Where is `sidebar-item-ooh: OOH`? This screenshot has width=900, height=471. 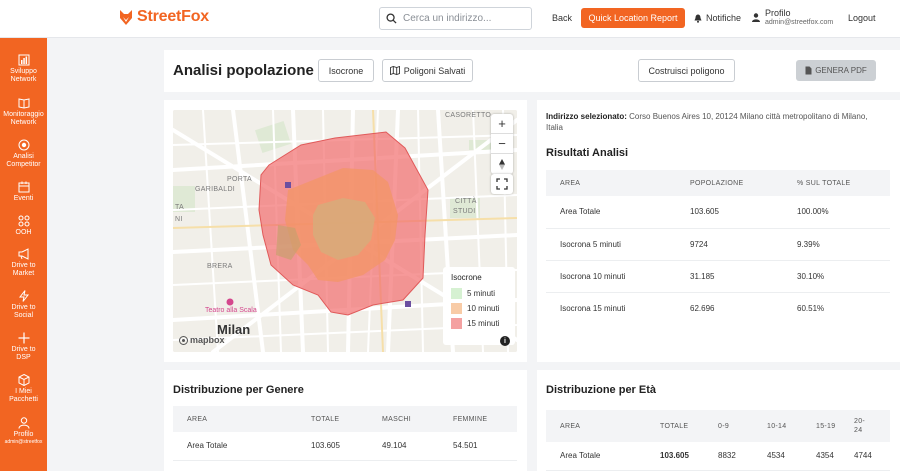 sidebar-item-ooh: OOH is located at coordinates (23, 226).